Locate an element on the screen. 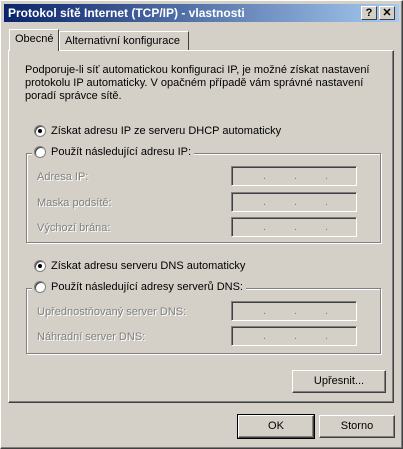 Image resolution: width=403 pixels, height=449 pixels. tab-general: Obecné is located at coordinates (34, 40).